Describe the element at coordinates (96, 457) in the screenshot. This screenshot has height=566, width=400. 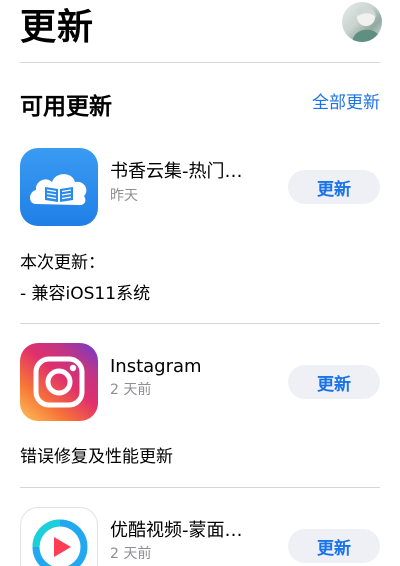
I see `release-notes-line: 错误修复及性能更新` at that location.